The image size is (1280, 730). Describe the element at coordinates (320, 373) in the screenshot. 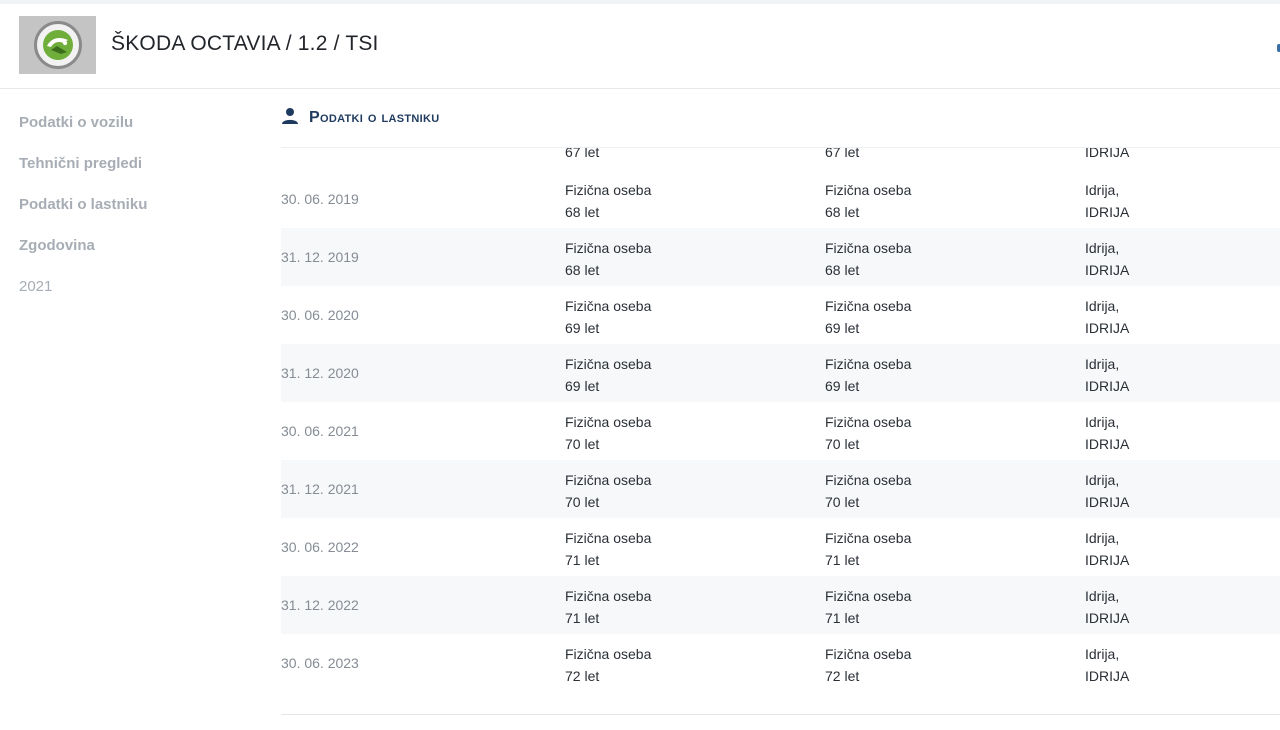

I see `row-date: 31. 12. 2020` at that location.